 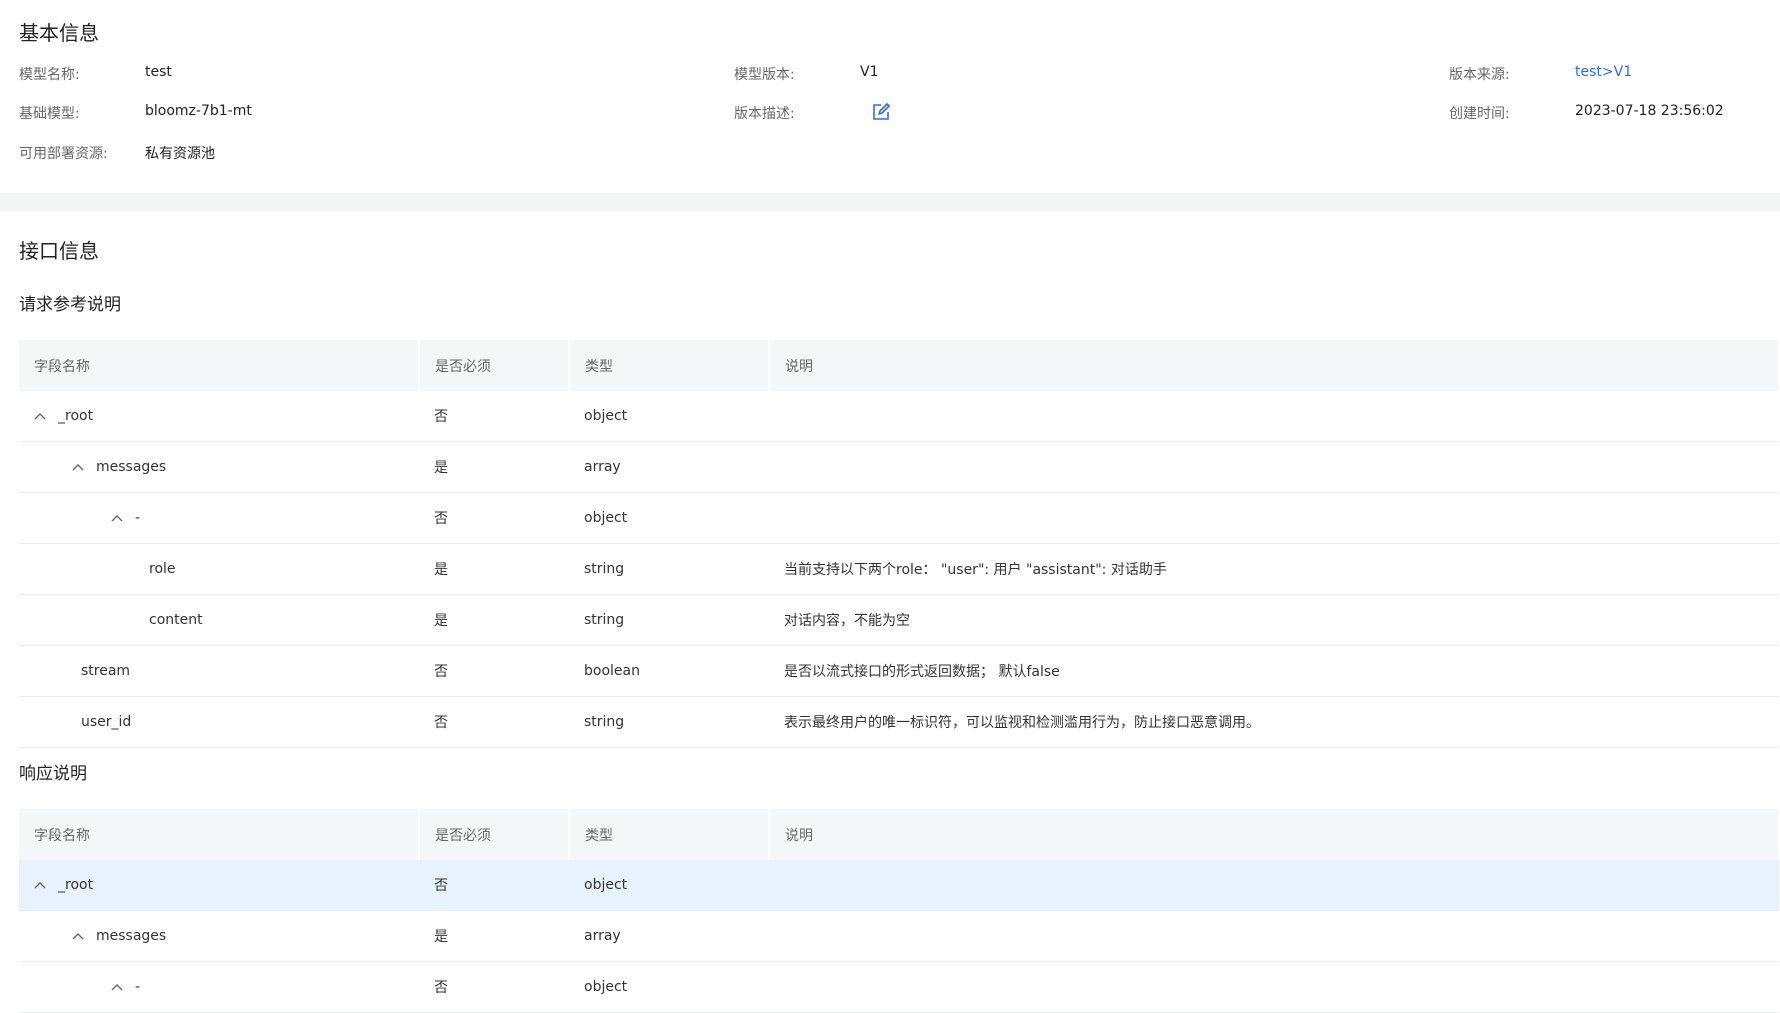 I want to click on api-info-title: 接口信息, so click(x=59, y=251).